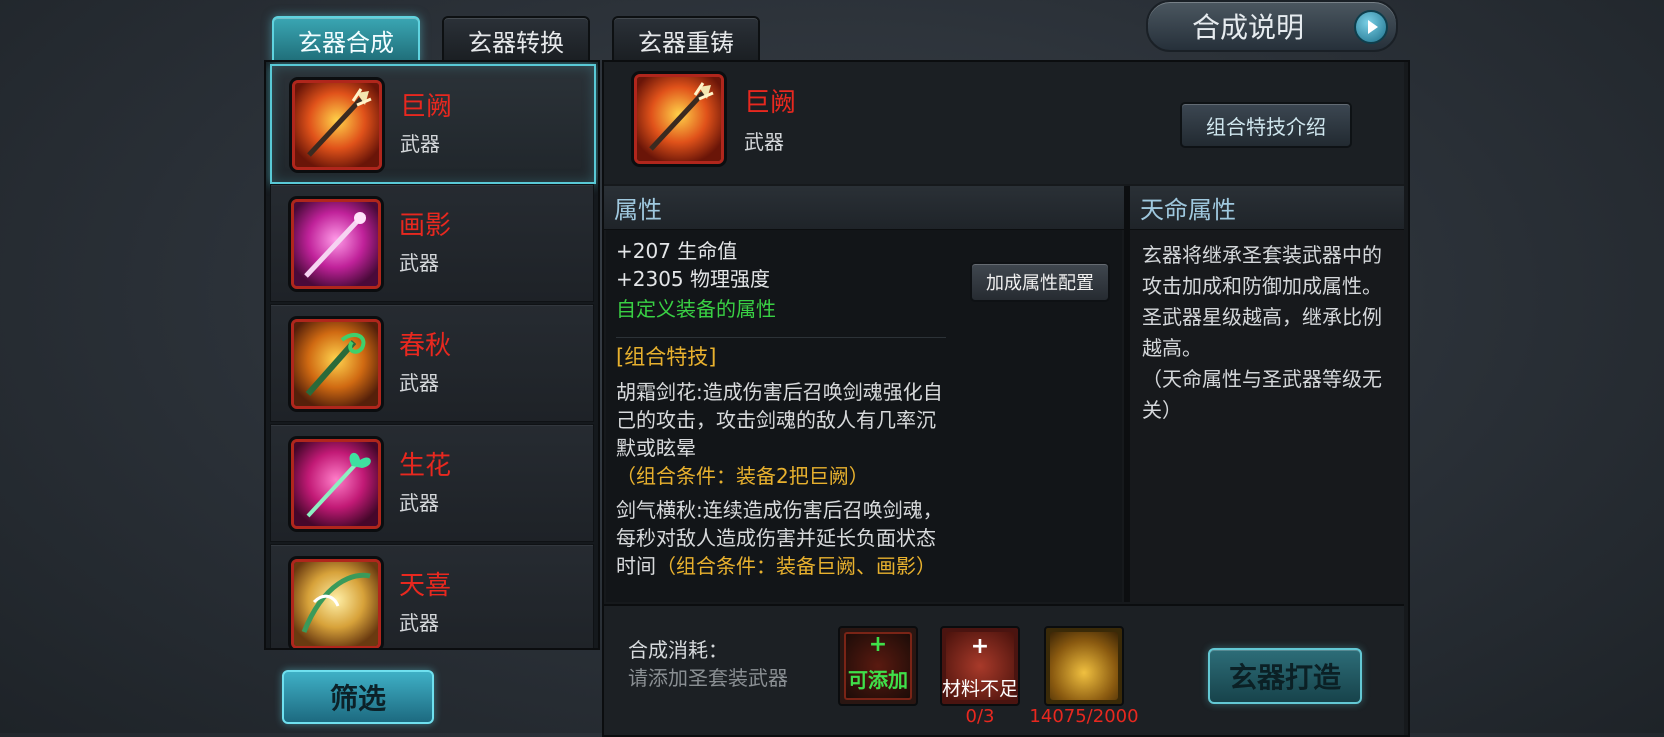  I want to click on slot-add-label: 可添加, so click(878, 680).